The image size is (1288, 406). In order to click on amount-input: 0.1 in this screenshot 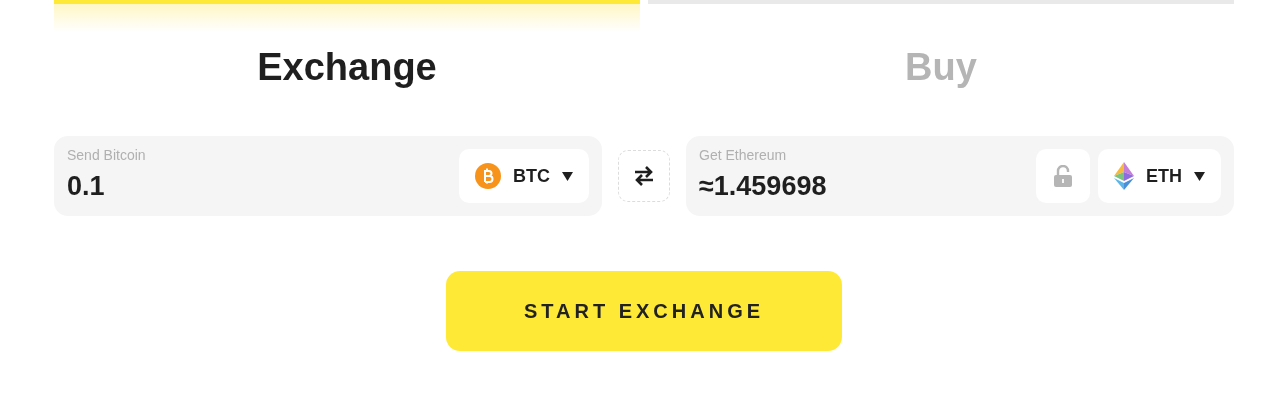, I will do `click(217, 186)`.